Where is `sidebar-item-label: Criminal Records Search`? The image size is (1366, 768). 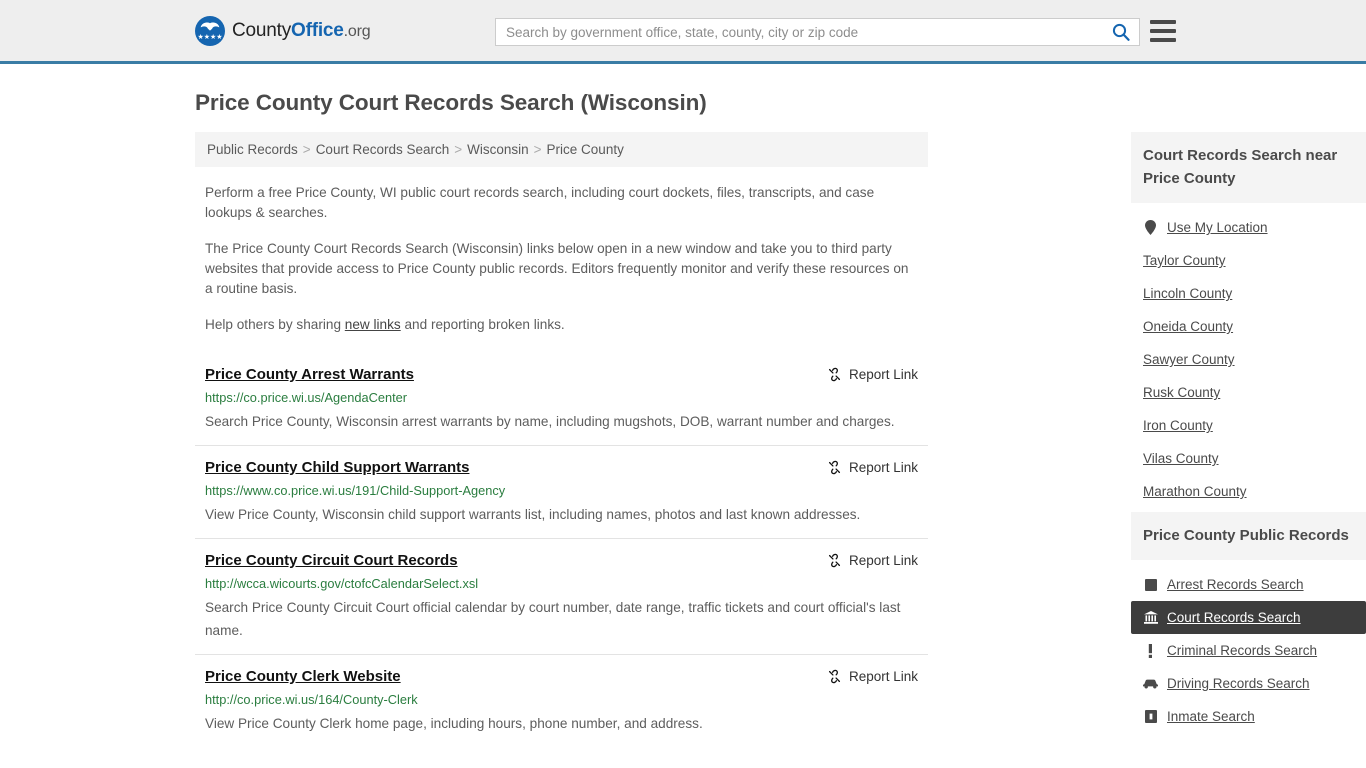
sidebar-item-label: Criminal Records Search is located at coordinates (1242, 650).